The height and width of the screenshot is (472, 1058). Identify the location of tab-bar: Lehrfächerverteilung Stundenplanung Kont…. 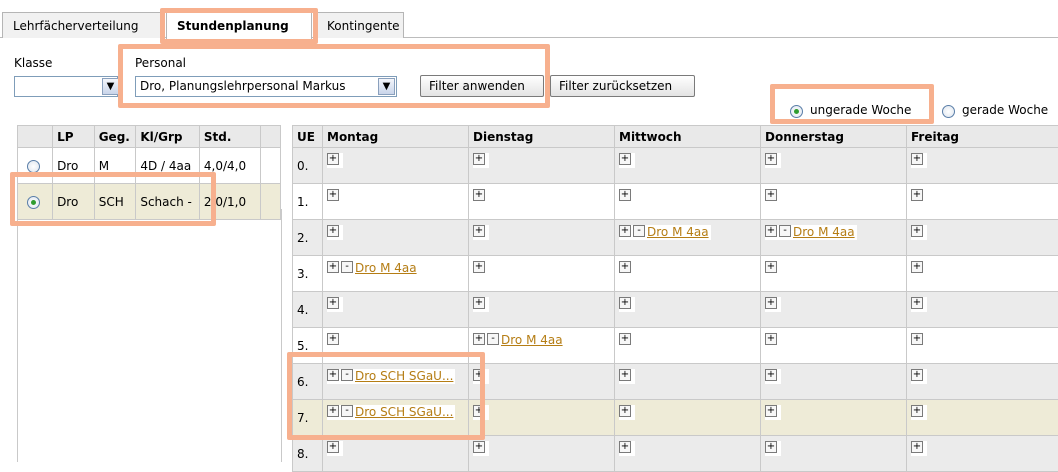
(529, 20).